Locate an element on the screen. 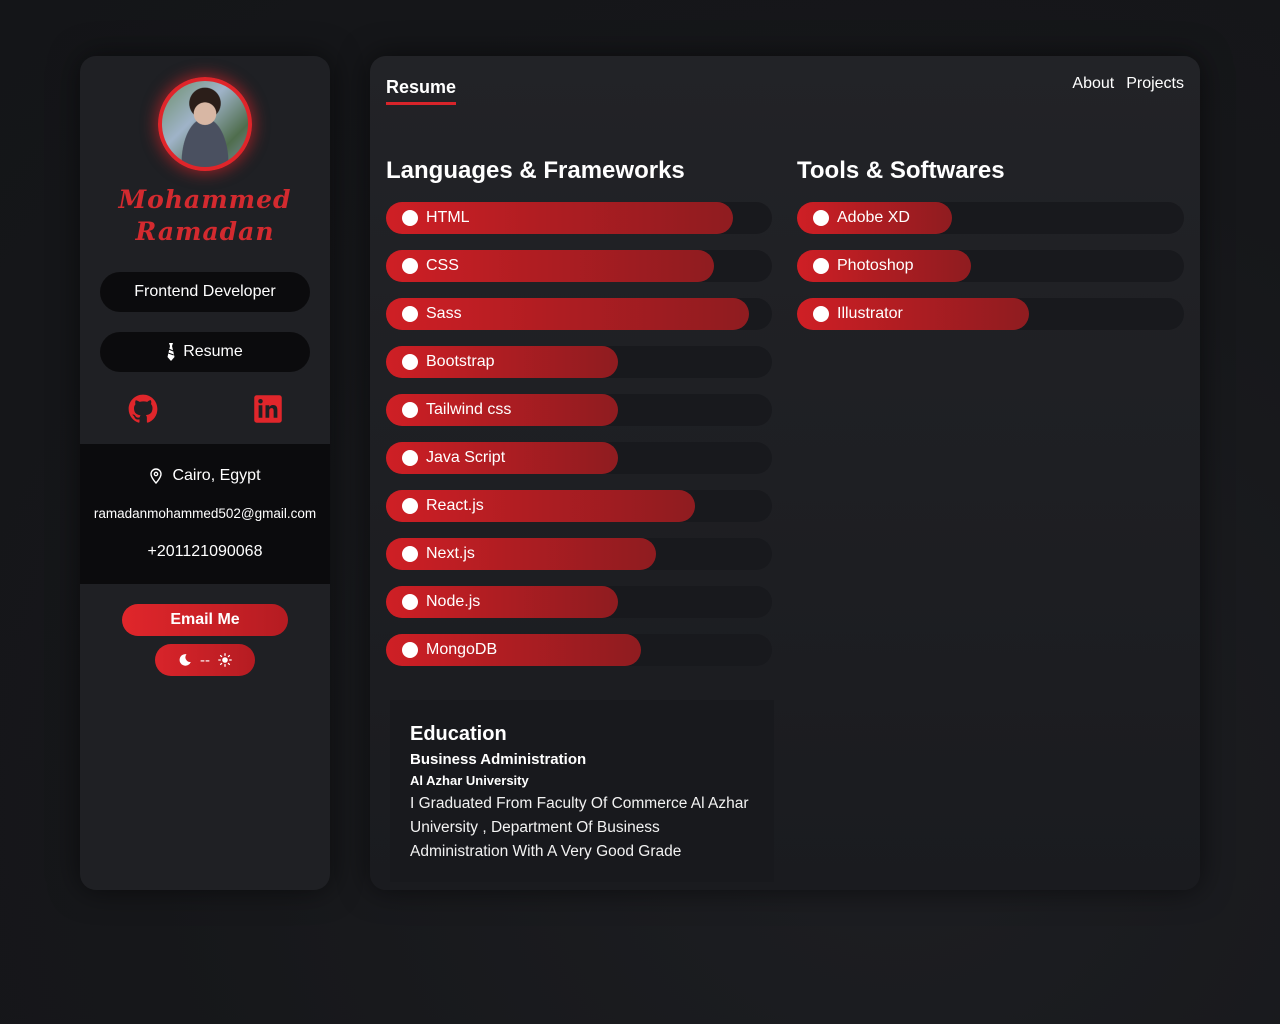 The width and height of the screenshot is (1280, 1024). skill-track: Java Script is located at coordinates (579, 458).